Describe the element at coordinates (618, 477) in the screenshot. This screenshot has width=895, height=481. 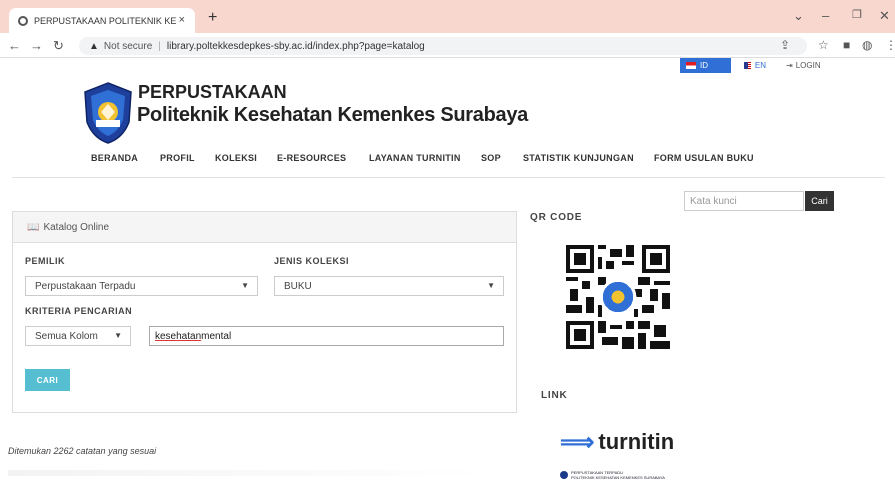
I see `poltek-line-2: POLITEKNIK KESEHATAN KEMENKES SURABAYA` at that location.